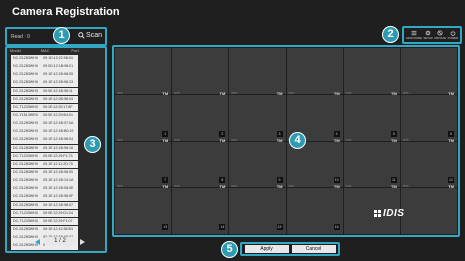 The height and width of the screenshot is (261, 465). I want to click on slot-number: 4, so click(336, 133).